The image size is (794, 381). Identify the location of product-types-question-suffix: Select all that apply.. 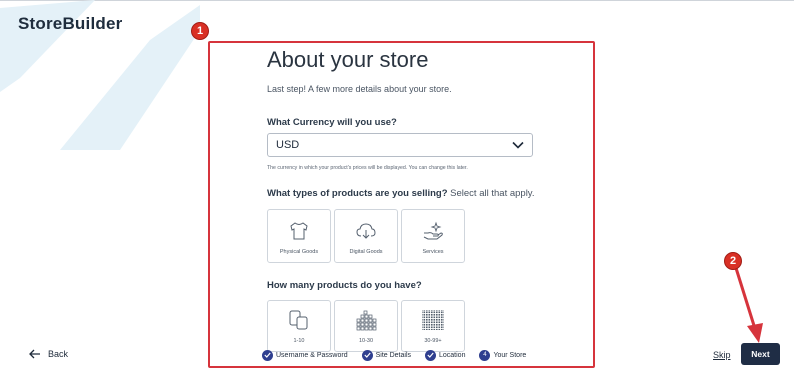
(491, 193).